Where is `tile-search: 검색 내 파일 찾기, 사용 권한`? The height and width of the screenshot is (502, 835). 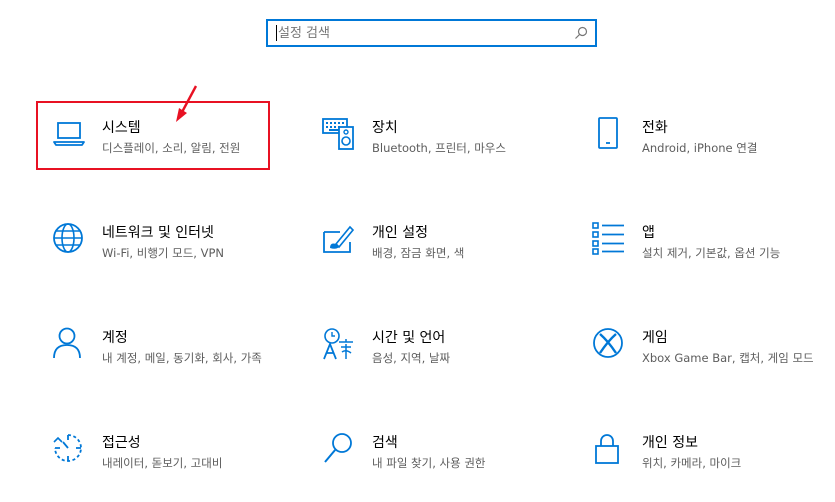 tile-search: 검색 내 파일 찾기, 사용 권한 is located at coordinates (447, 467).